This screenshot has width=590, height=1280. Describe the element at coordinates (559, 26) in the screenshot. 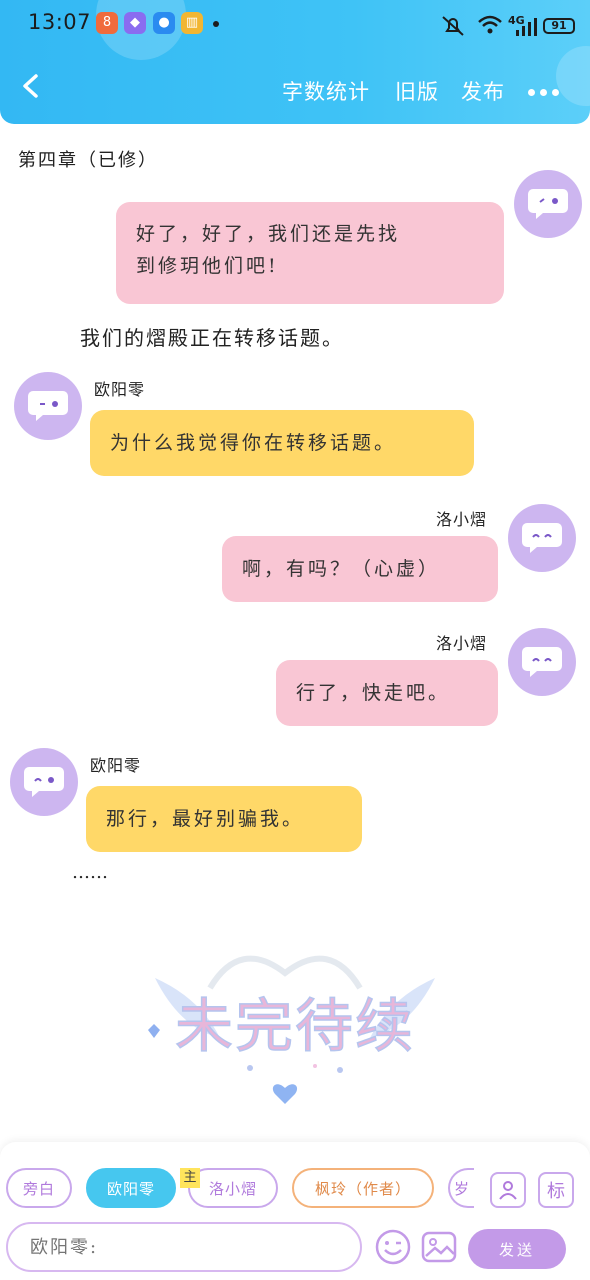

I see `battery-icon: 91` at that location.